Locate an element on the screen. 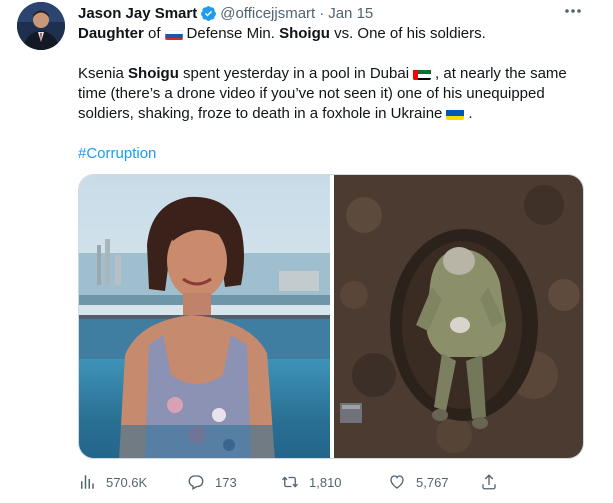  retweet-icon is located at coordinates (290, 482).